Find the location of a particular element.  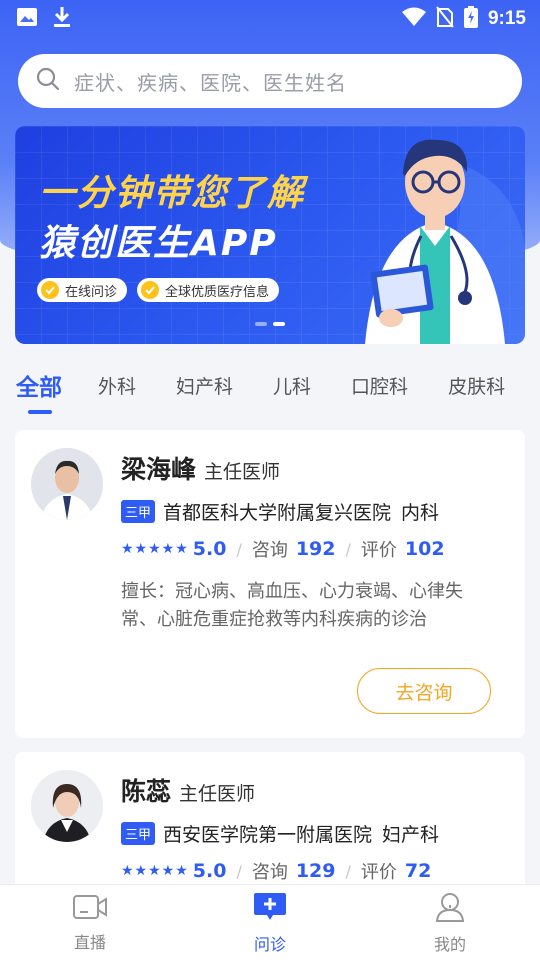

search-placeholder: 症状、疾病、医院、医生姓名 is located at coordinates (210, 82).